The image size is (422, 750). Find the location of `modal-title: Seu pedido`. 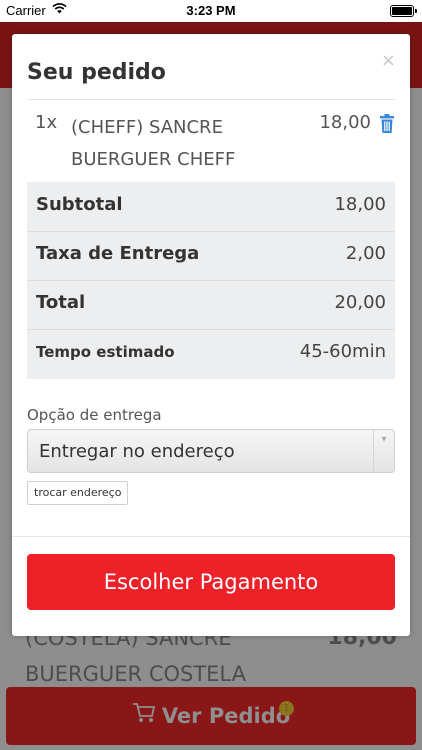

modal-title: Seu pedido is located at coordinates (96, 72).